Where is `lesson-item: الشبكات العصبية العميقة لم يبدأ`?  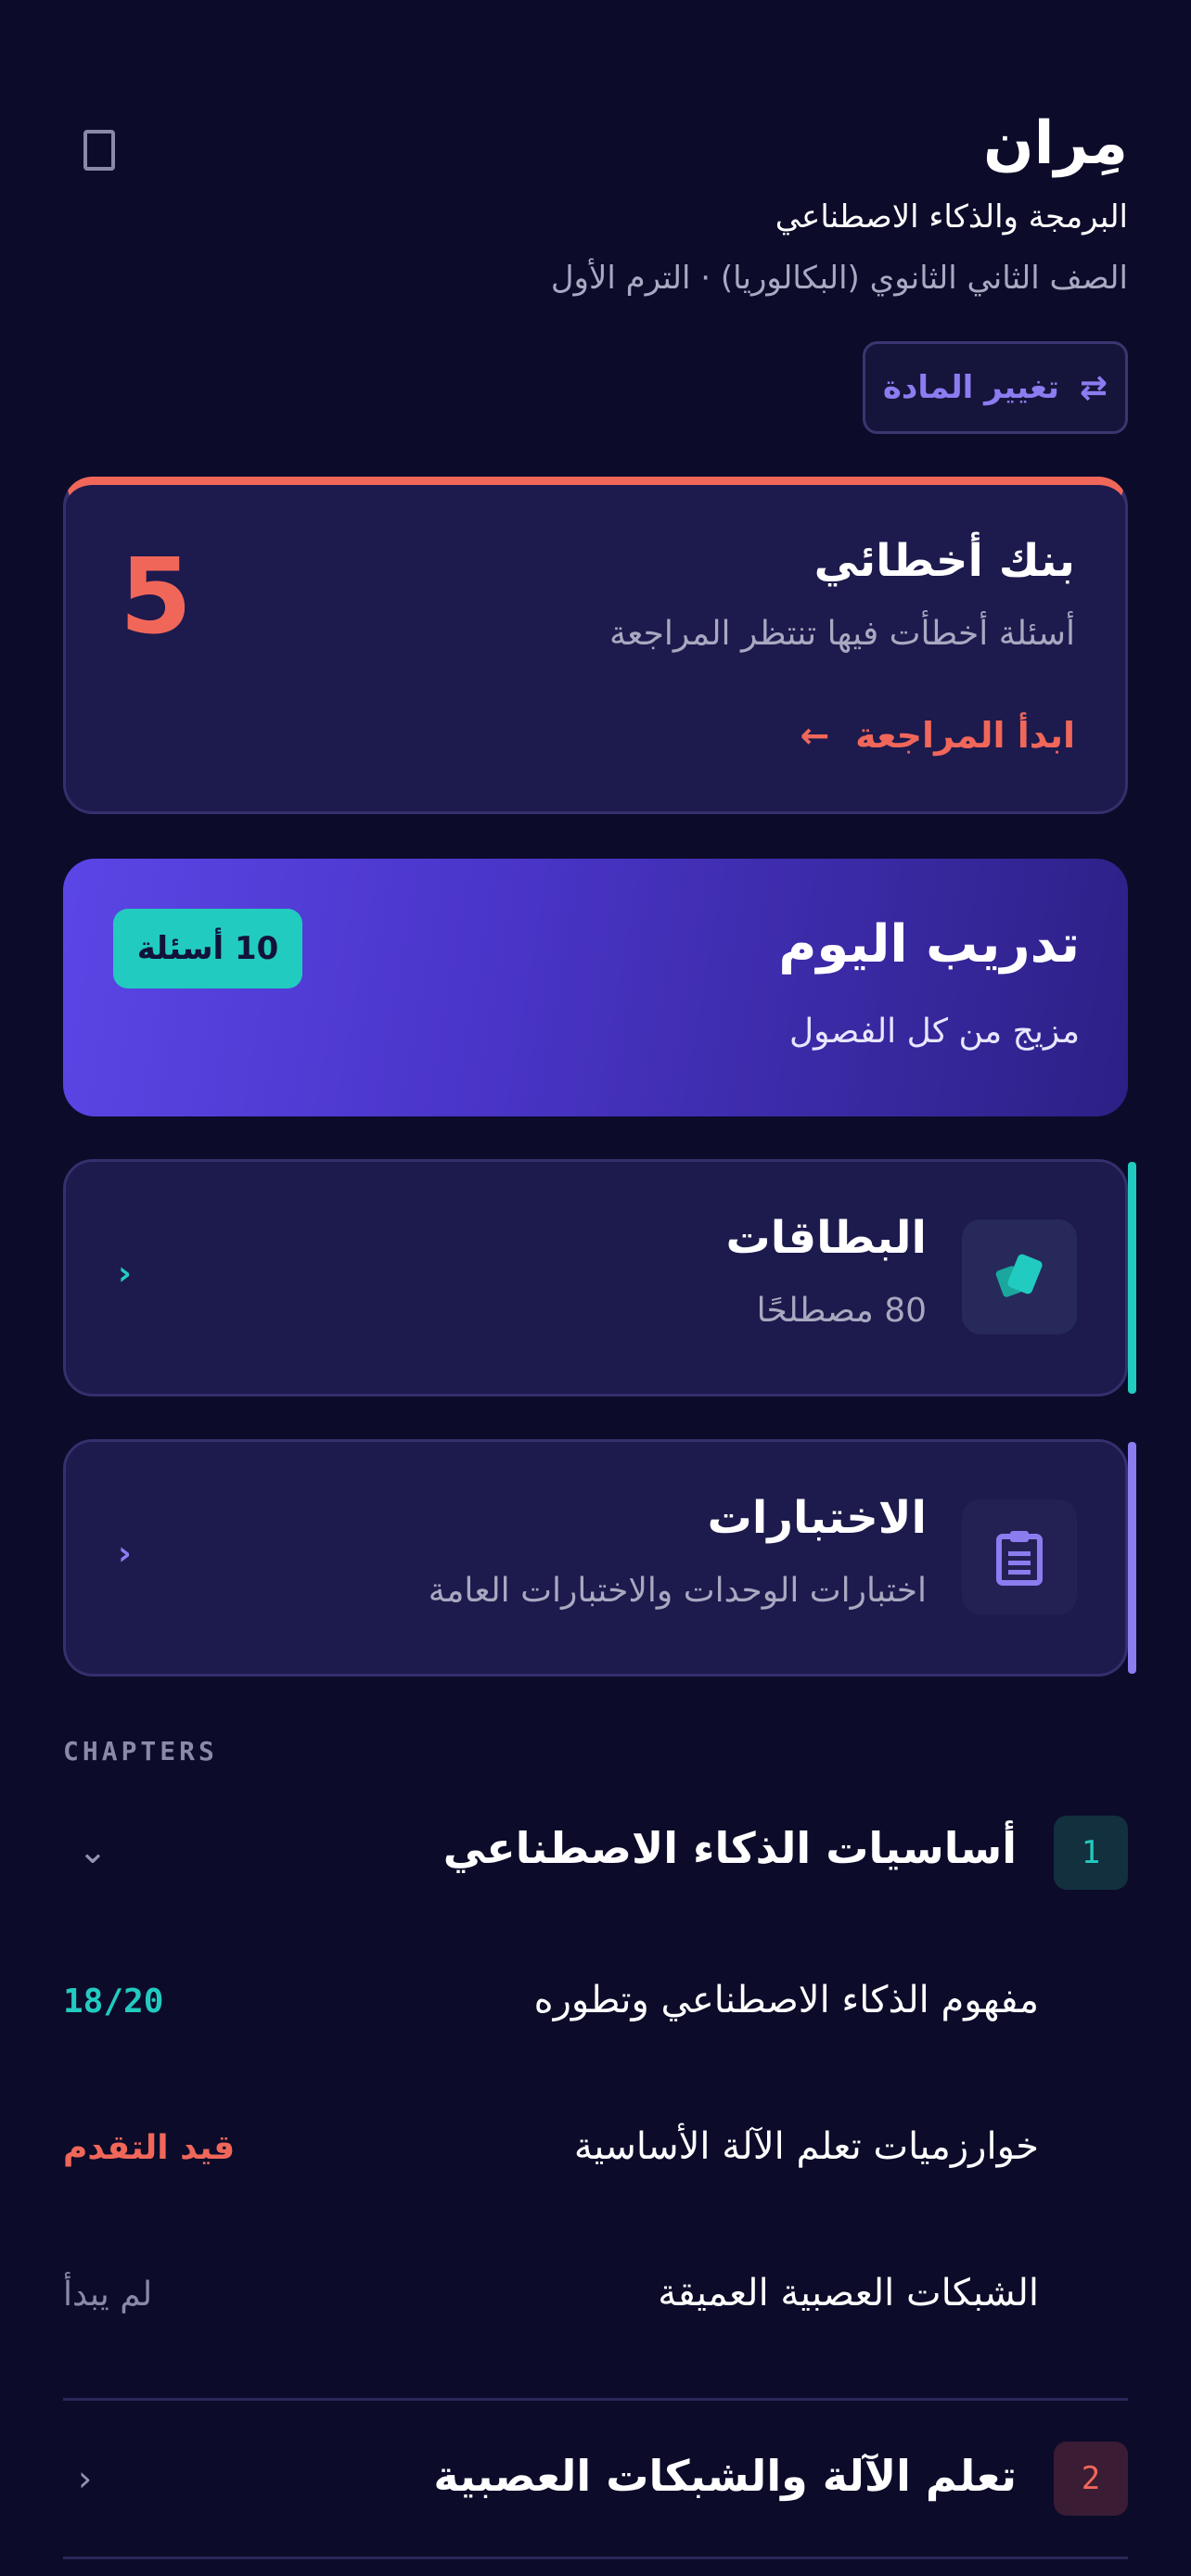
lesson-item: الشبكات العصبية العميقة لم يبدأ is located at coordinates (595, 2298).